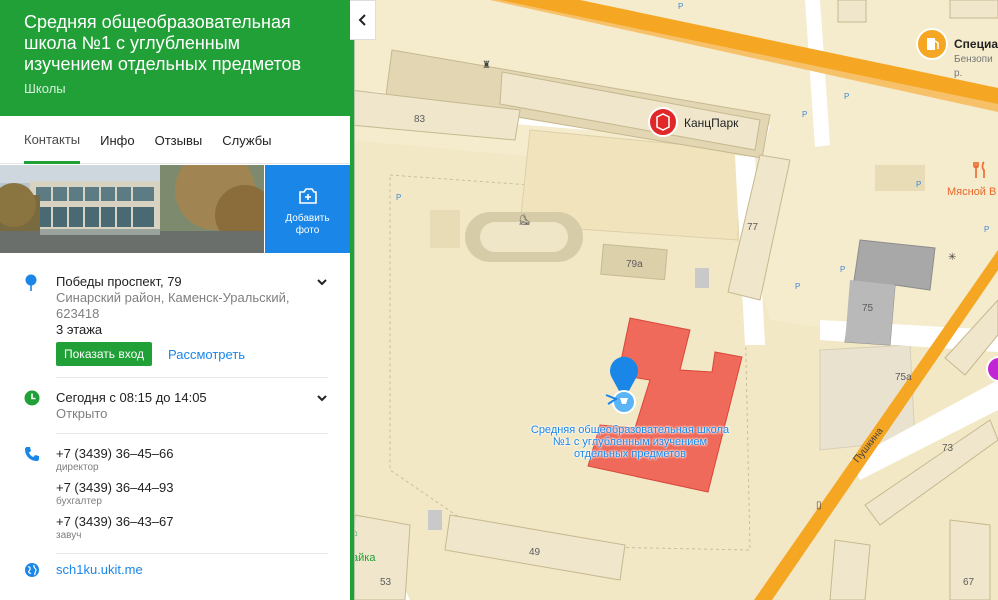 Image resolution: width=998 pixels, height=600 pixels. I want to click on special-poi-sub: Бензопи, so click(973, 59).